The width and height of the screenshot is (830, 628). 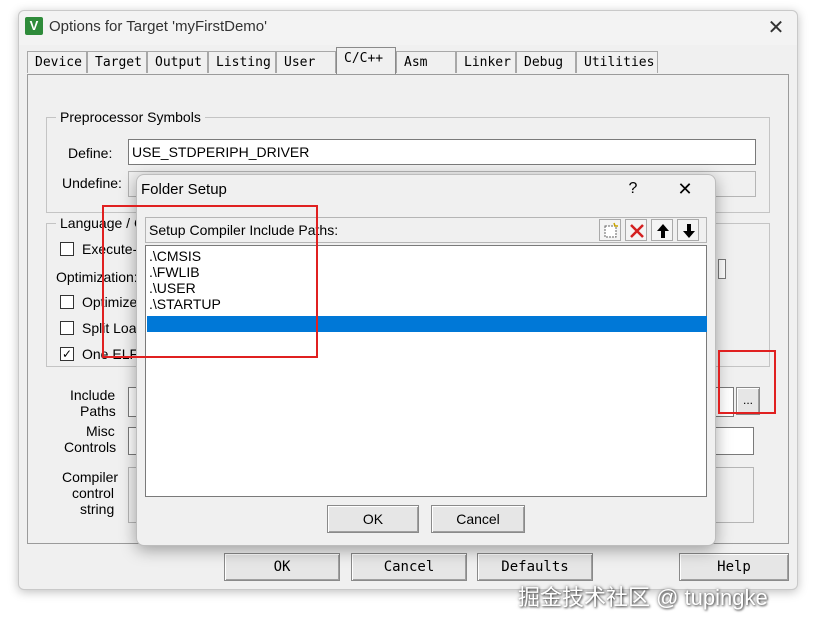 What do you see at coordinates (67, 354) in the screenshot?
I see `one-elf-checkbox: ✓` at bounding box center [67, 354].